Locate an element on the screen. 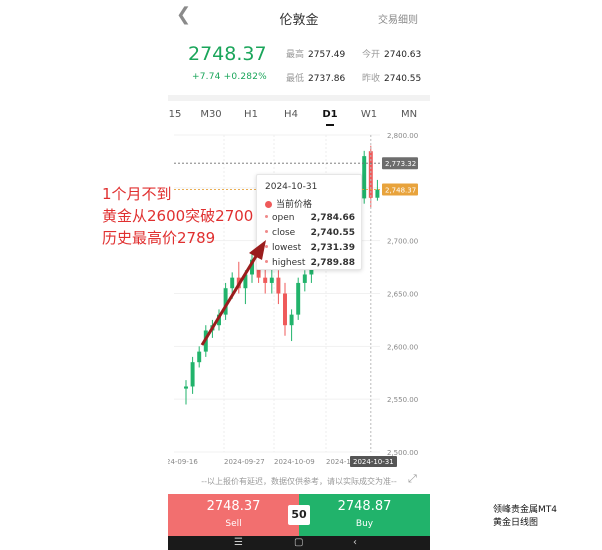  annotation-line: 1个月不到 is located at coordinates (137, 194).